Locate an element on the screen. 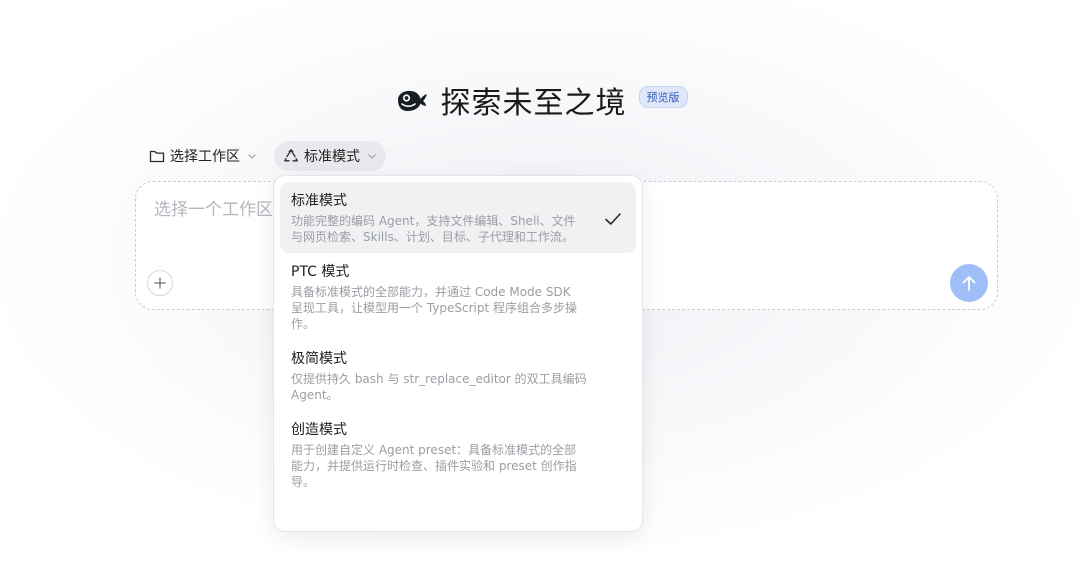 This screenshot has height=562, width=1080. folder-icon is located at coordinates (157, 156).